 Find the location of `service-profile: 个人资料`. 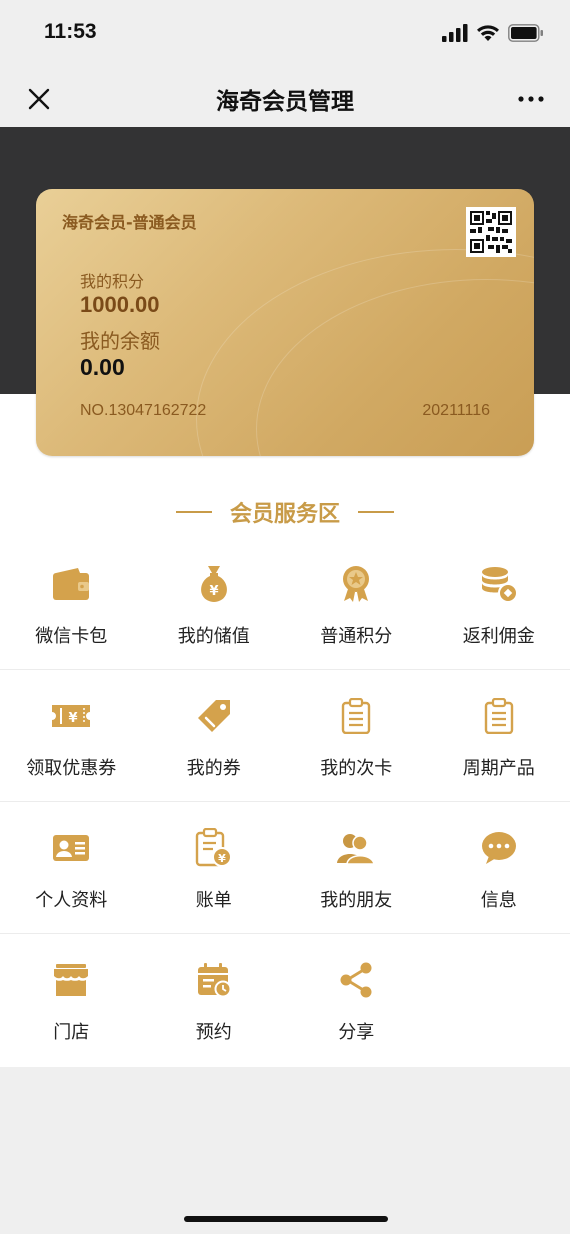

service-profile: 个人资料 is located at coordinates (71, 868).